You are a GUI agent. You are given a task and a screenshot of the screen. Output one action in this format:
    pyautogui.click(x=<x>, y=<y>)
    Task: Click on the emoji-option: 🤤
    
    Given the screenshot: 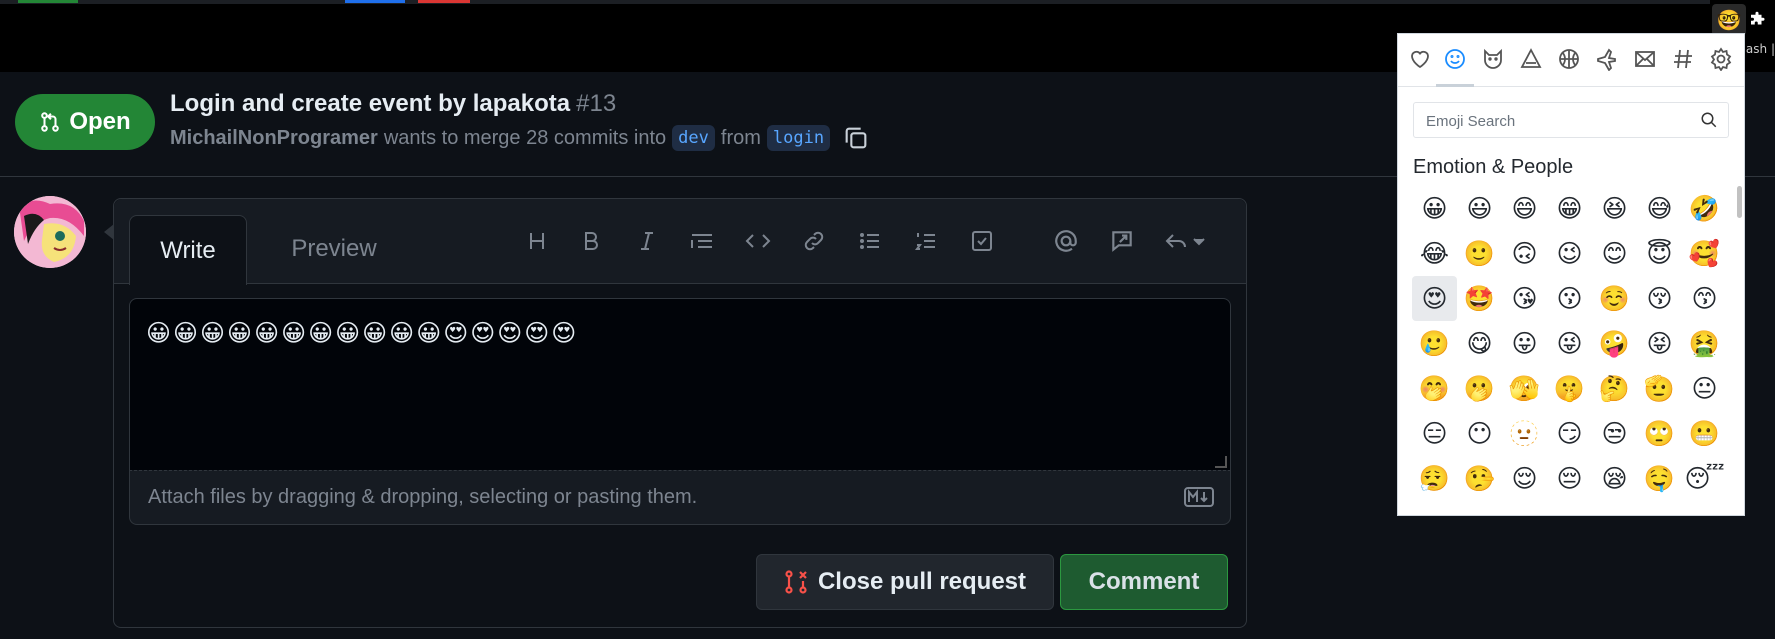 What is the action you would take?
    pyautogui.click(x=1659, y=478)
    